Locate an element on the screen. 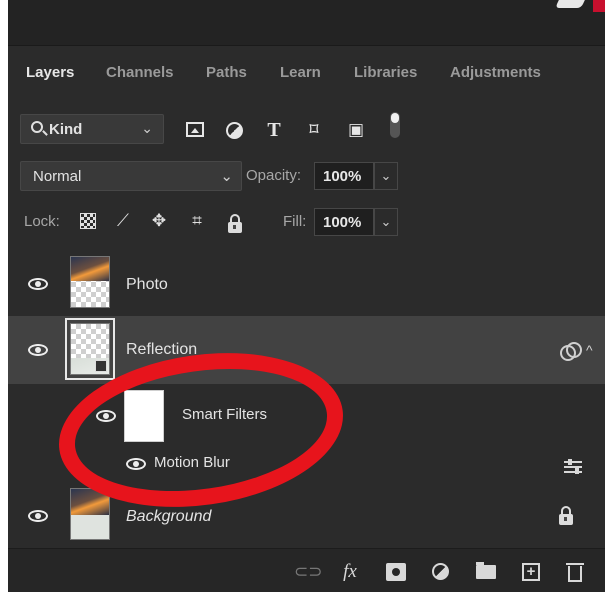 This screenshot has height=592, width=605. smart-filters-label: Smart Filters is located at coordinates (224, 414).